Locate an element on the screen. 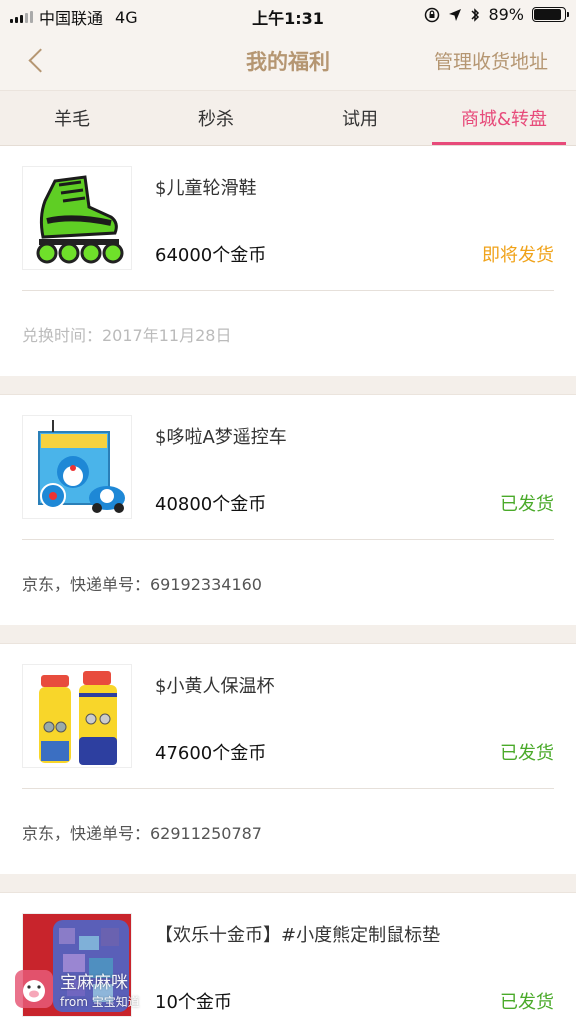 The height and width of the screenshot is (1024, 576). product-name: $儿童轮滑鞋 is located at coordinates (206, 188).